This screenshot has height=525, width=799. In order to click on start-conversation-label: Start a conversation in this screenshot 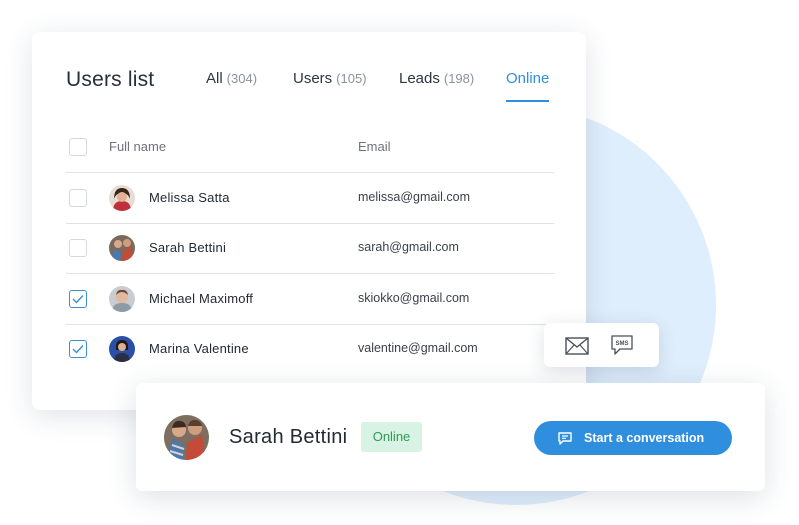, I will do `click(644, 438)`.